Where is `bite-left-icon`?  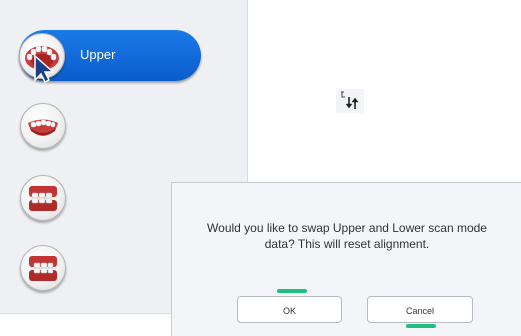
bite-left-icon is located at coordinates (43, 198).